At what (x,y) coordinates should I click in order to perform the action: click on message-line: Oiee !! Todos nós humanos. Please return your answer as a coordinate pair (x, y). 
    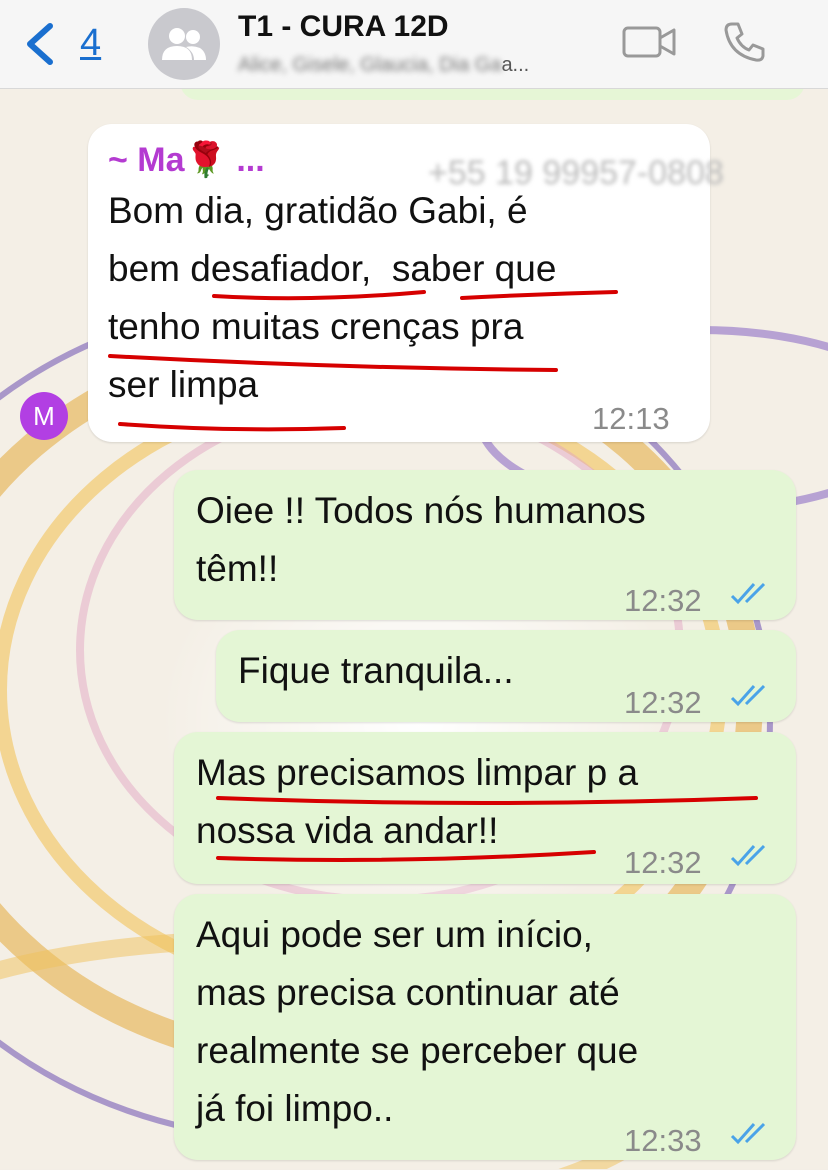
    Looking at the image, I should click on (421, 510).